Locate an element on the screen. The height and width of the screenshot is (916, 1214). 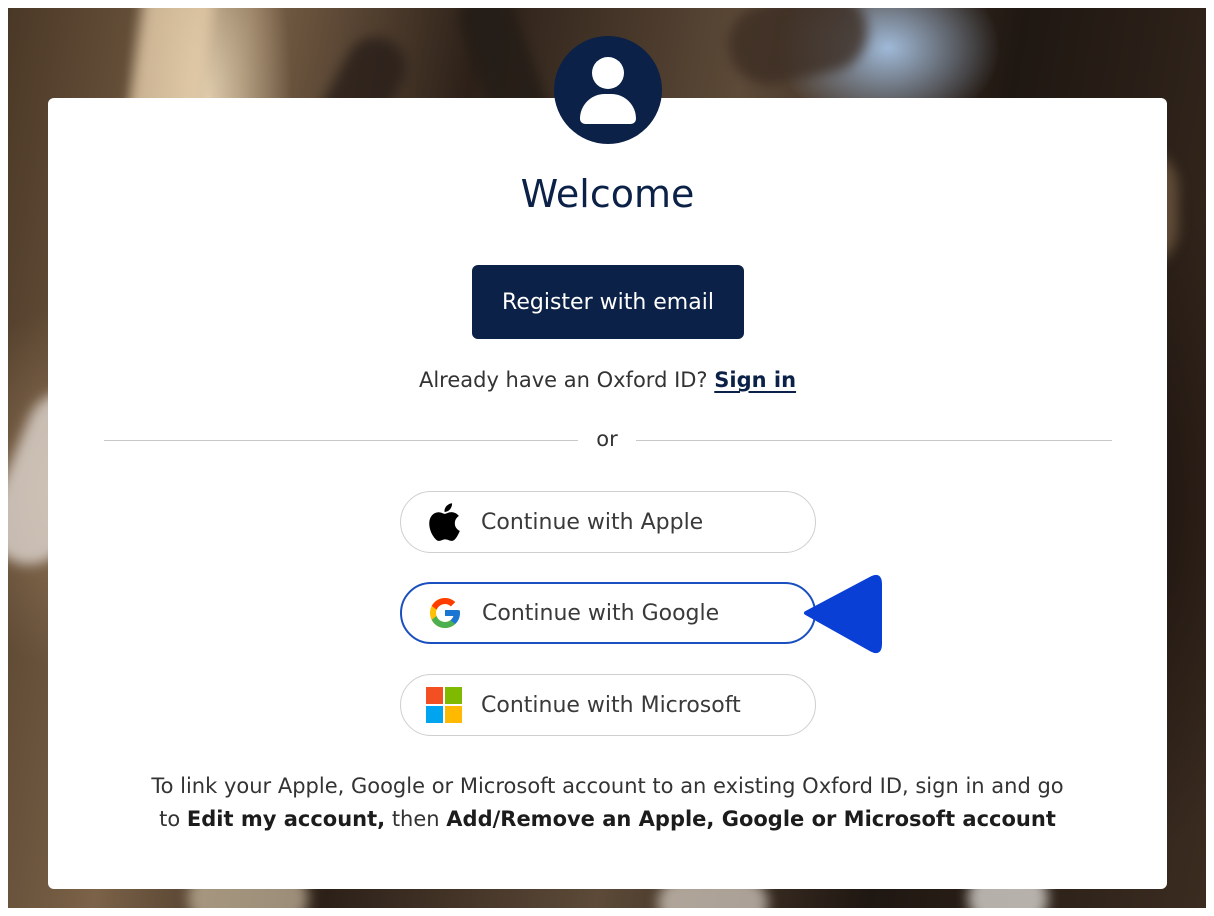
page-title: Welcome is located at coordinates (607, 194).